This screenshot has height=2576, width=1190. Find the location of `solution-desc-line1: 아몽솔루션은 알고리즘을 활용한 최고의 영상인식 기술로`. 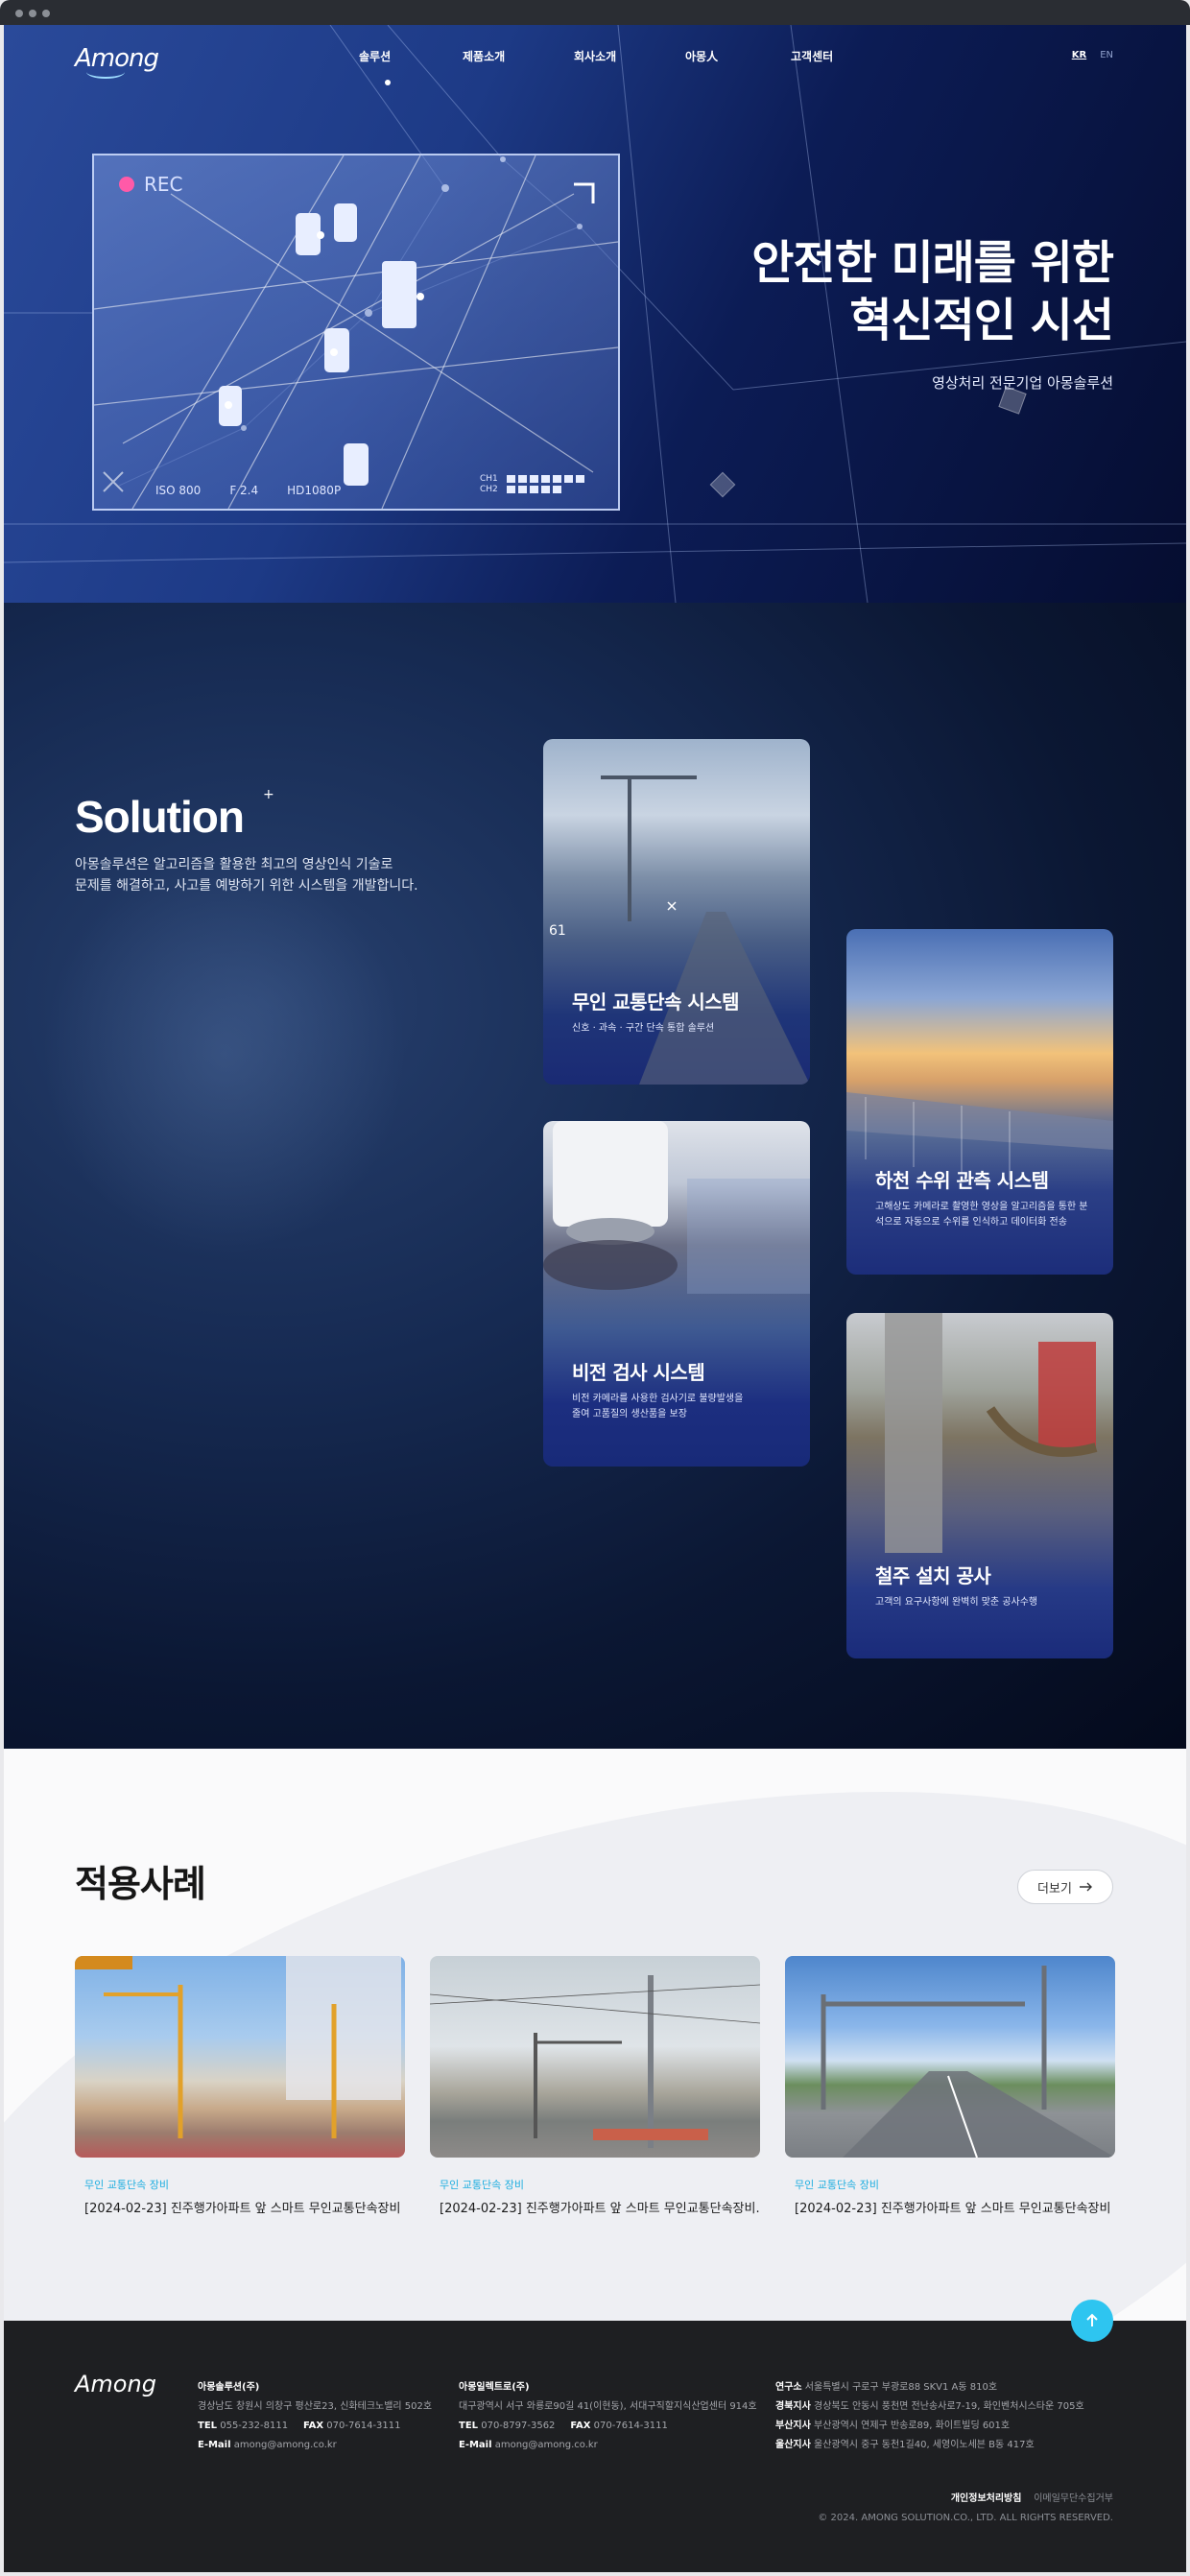

solution-desc-line1: 아몽솔루션은 알고리즘을 활용한 최고의 영상인식 기술로 is located at coordinates (234, 864).